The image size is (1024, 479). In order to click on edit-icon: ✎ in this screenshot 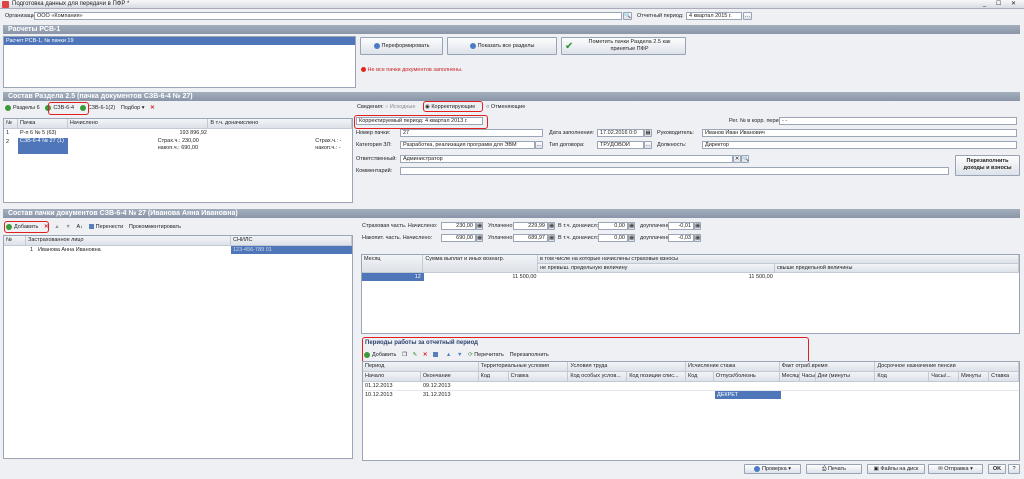, I will do `click(415, 355)`.